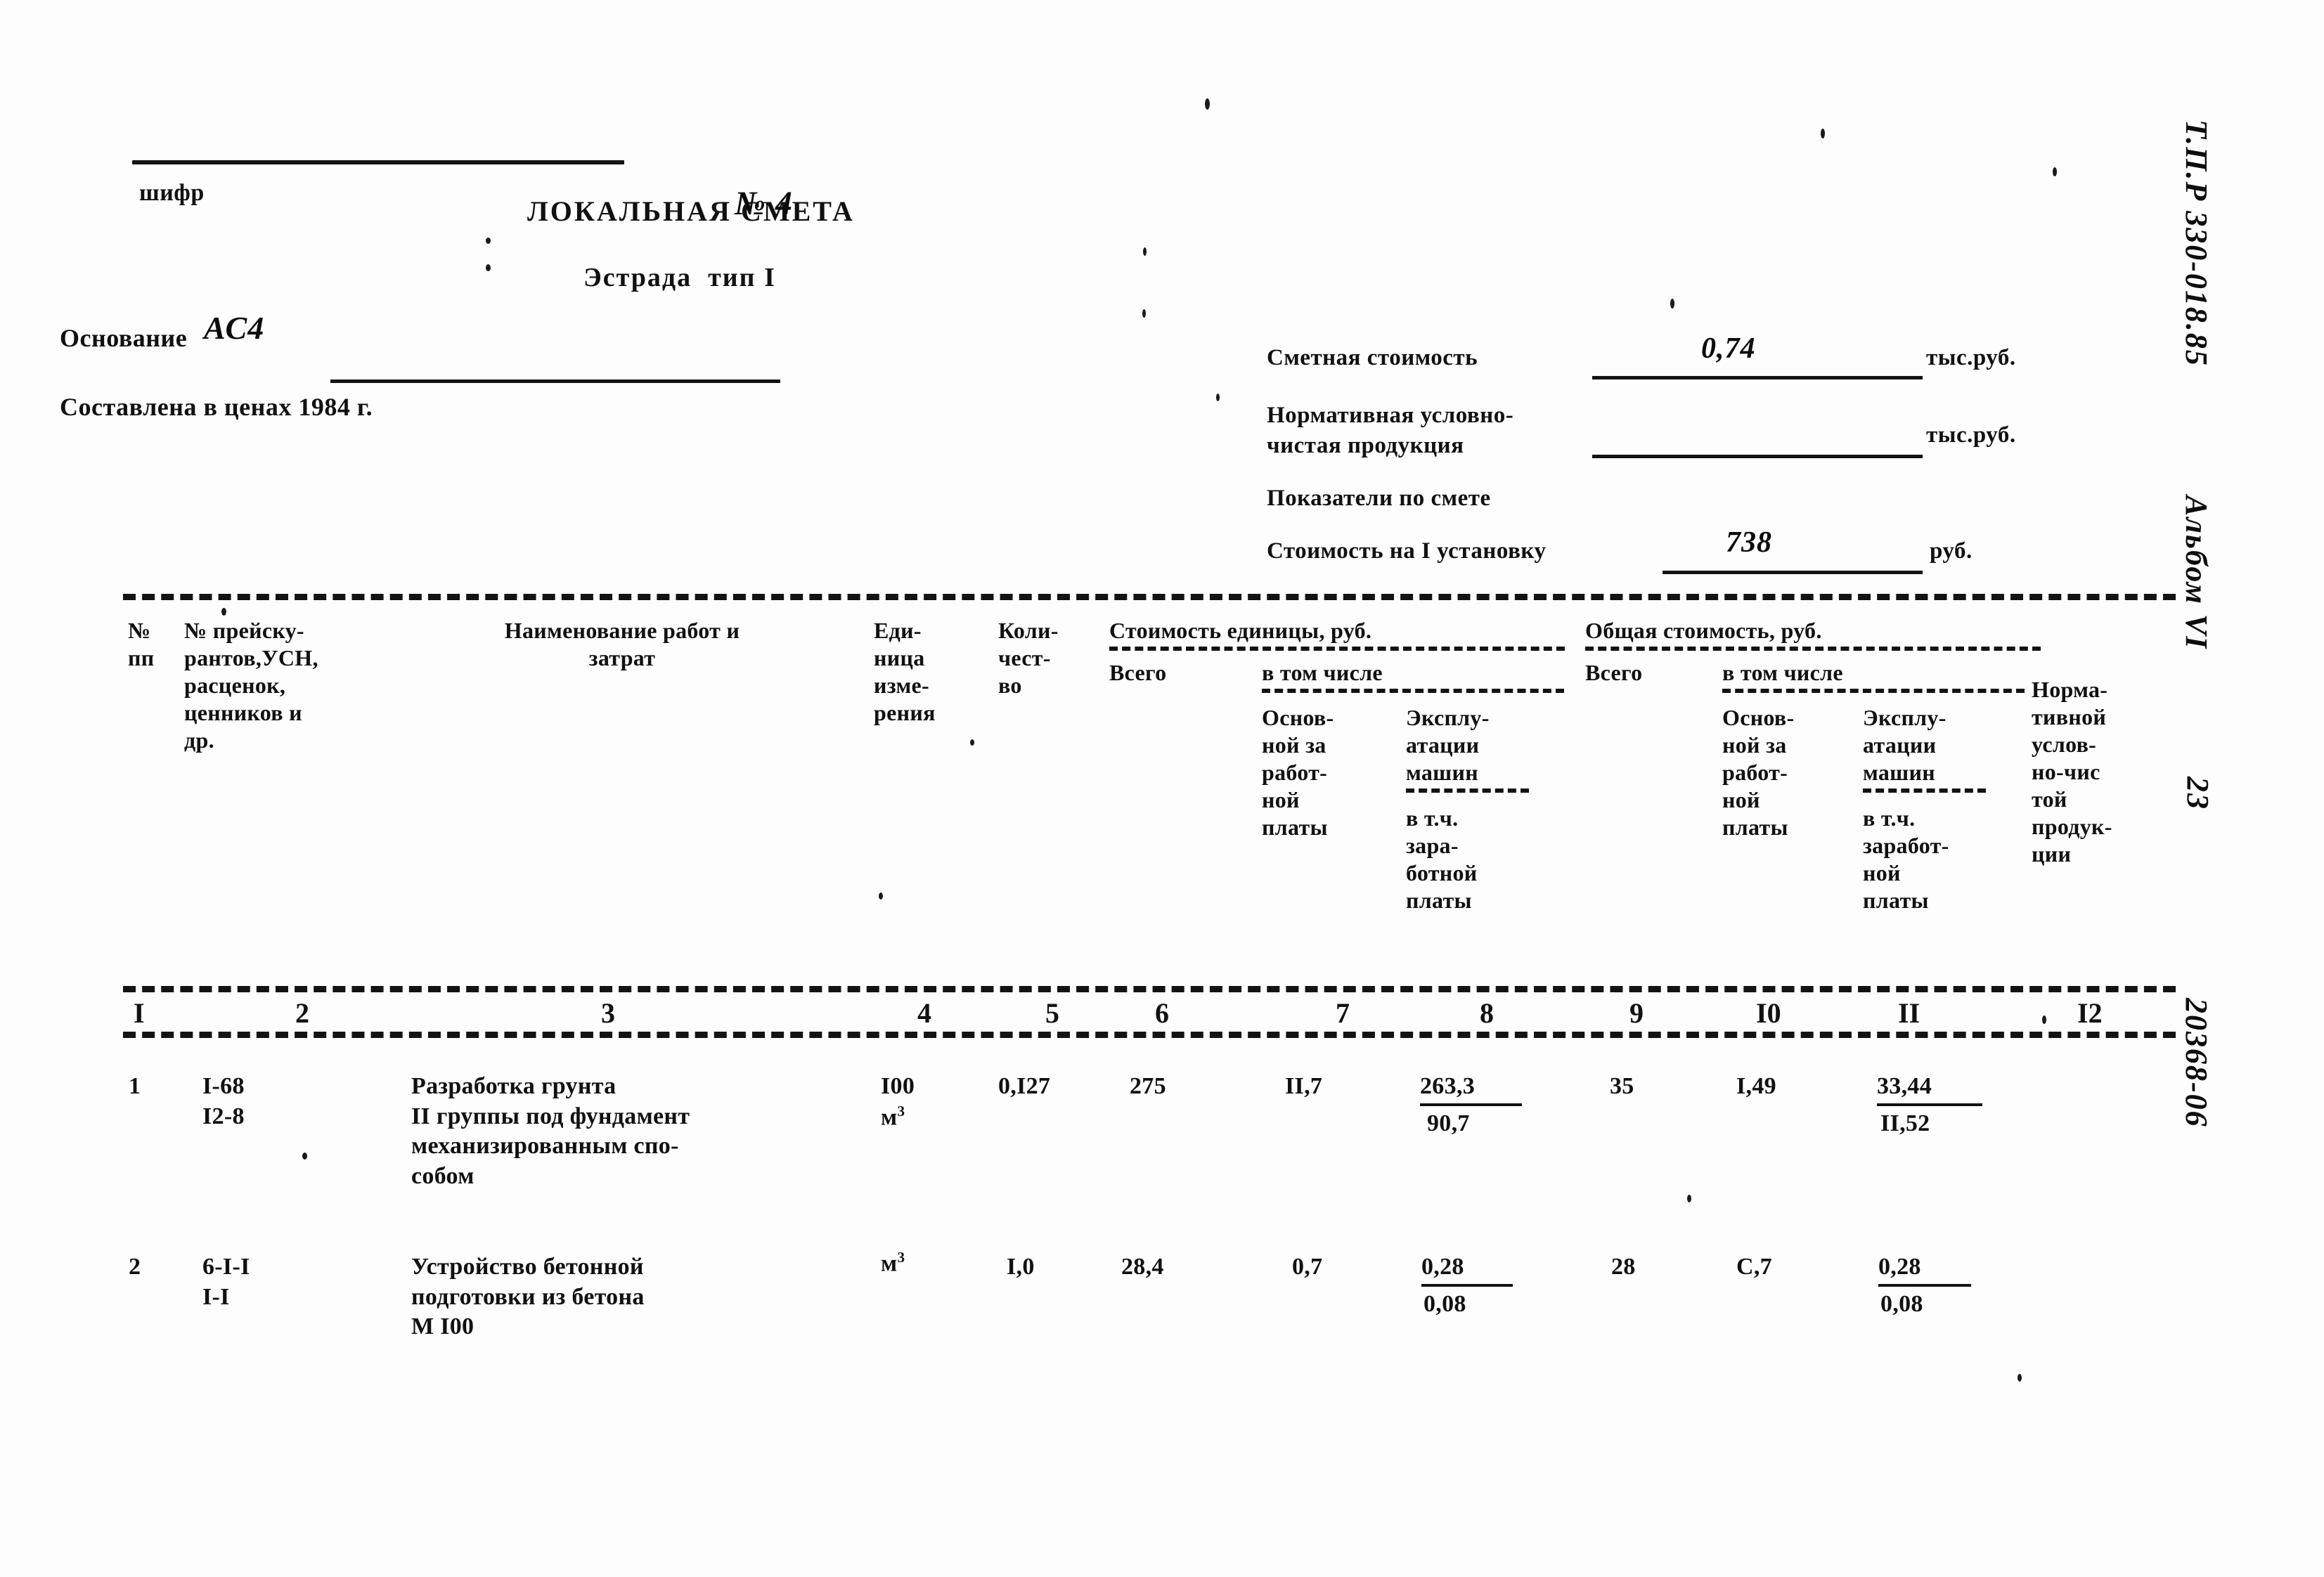 The height and width of the screenshot is (1577, 2324). I want to click on indicators-label: Показатели по смете, so click(1379, 498).